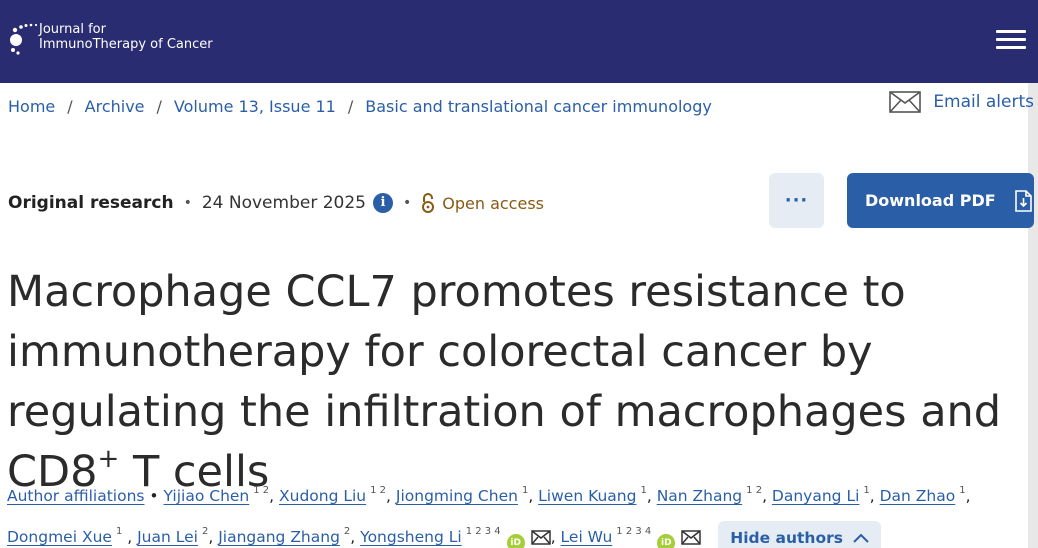 This screenshot has width=1038, height=548. I want to click on download-pdf-button: Download PDF, so click(940, 200).